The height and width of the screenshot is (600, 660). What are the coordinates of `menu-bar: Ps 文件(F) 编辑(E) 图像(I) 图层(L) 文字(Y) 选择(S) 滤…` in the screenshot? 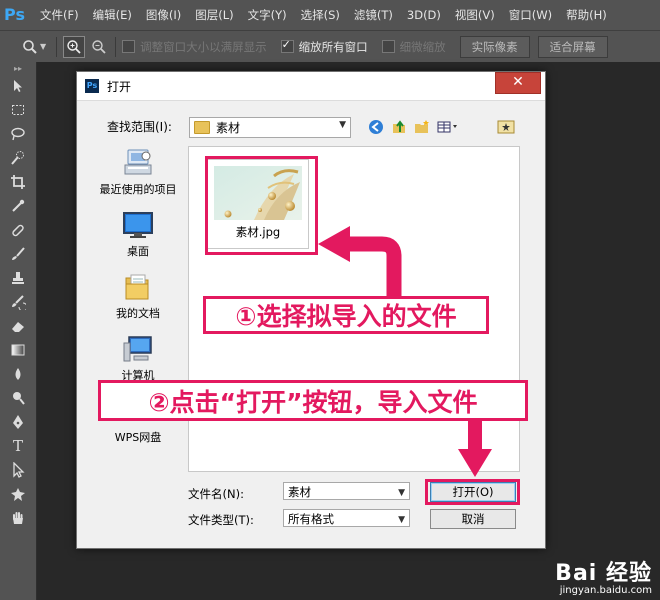 It's located at (330, 15).